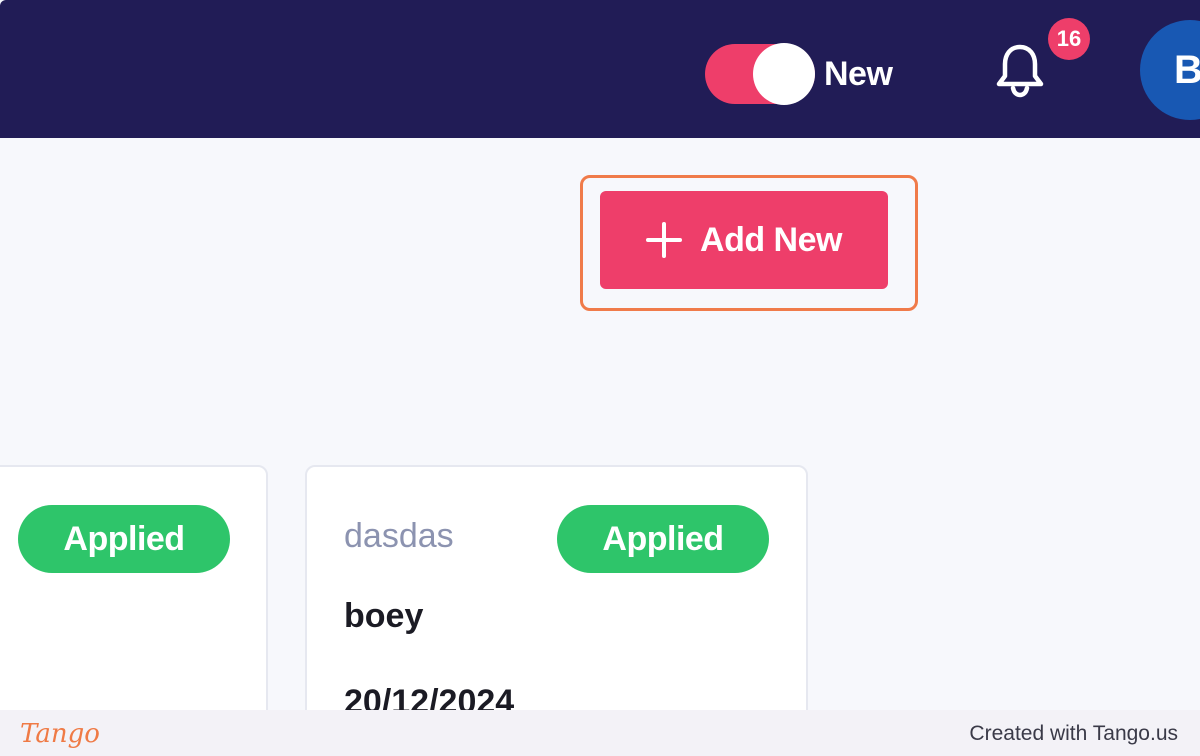 This screenshot has height=756, width=1200. I want to click on plus-icon, so click(664, 240).